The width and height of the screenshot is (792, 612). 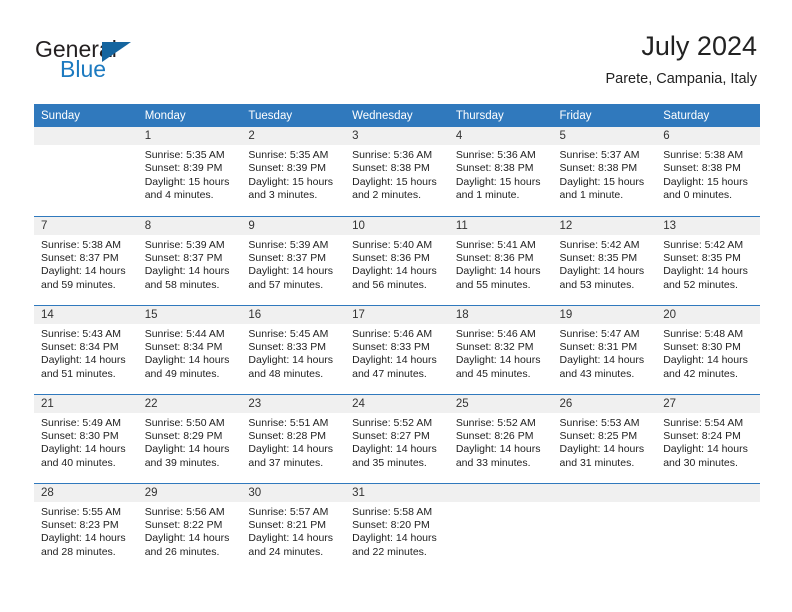 I want to click on sunset-text: Sunset: 8:32 PM, so click(x=494, y=346).